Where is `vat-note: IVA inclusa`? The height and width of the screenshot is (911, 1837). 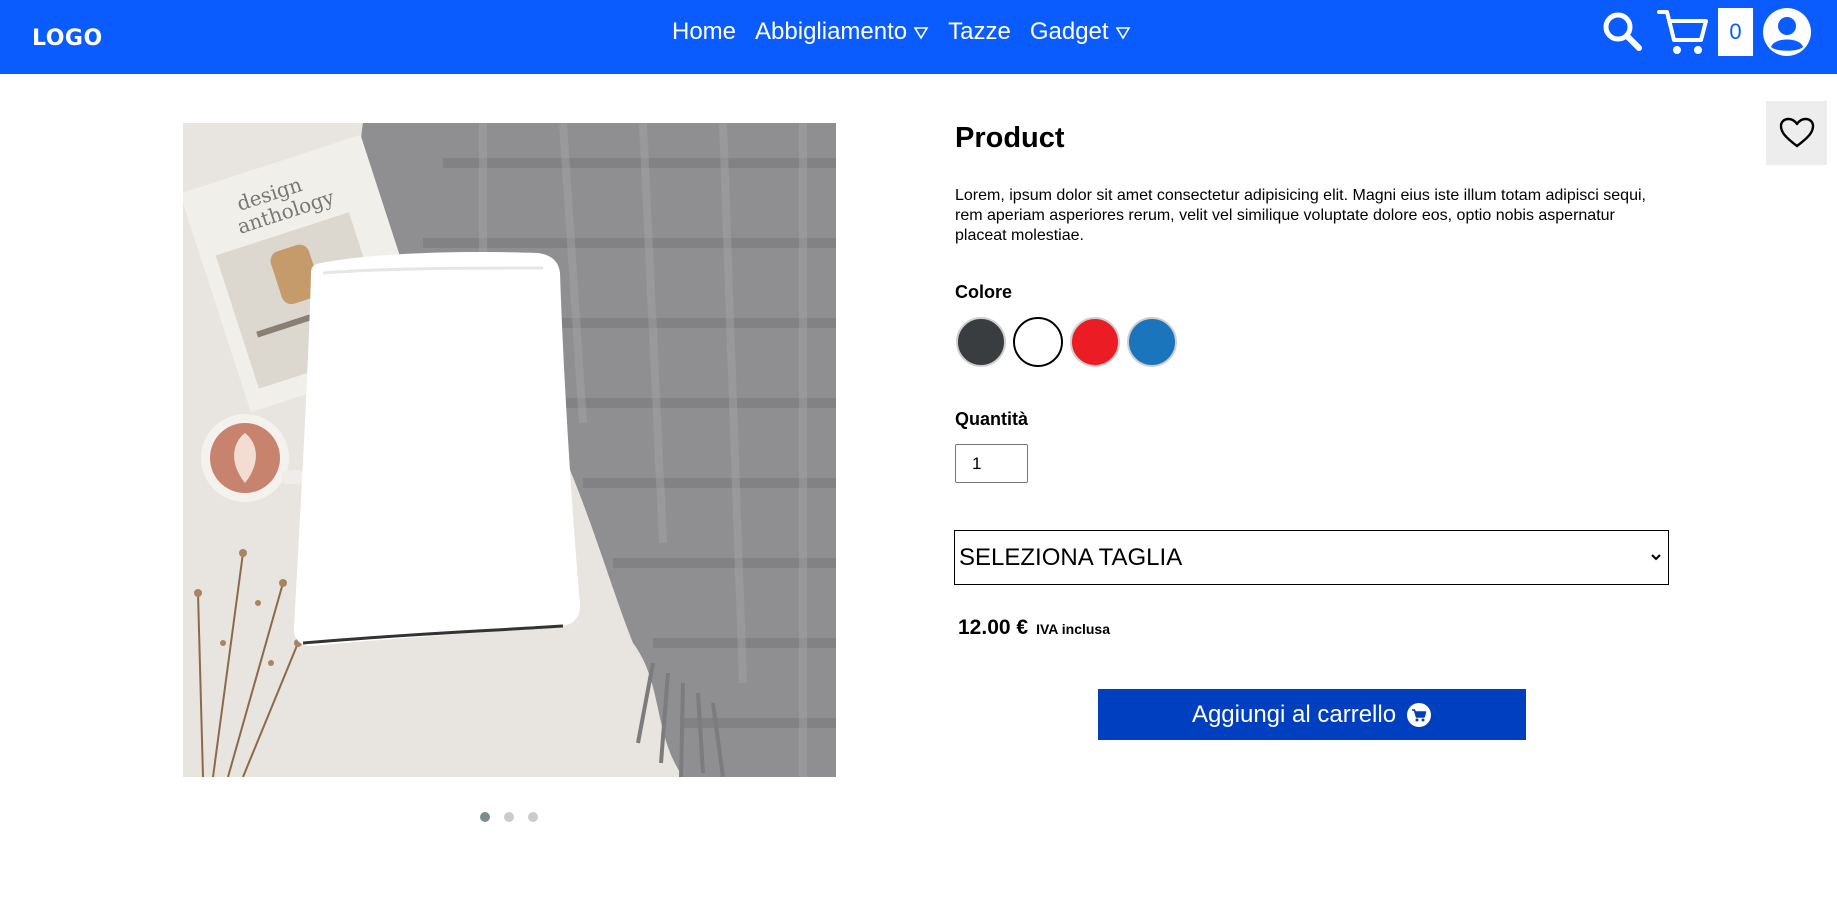 vat-note: IVA inclusa is located at coordinates (1073, 629).